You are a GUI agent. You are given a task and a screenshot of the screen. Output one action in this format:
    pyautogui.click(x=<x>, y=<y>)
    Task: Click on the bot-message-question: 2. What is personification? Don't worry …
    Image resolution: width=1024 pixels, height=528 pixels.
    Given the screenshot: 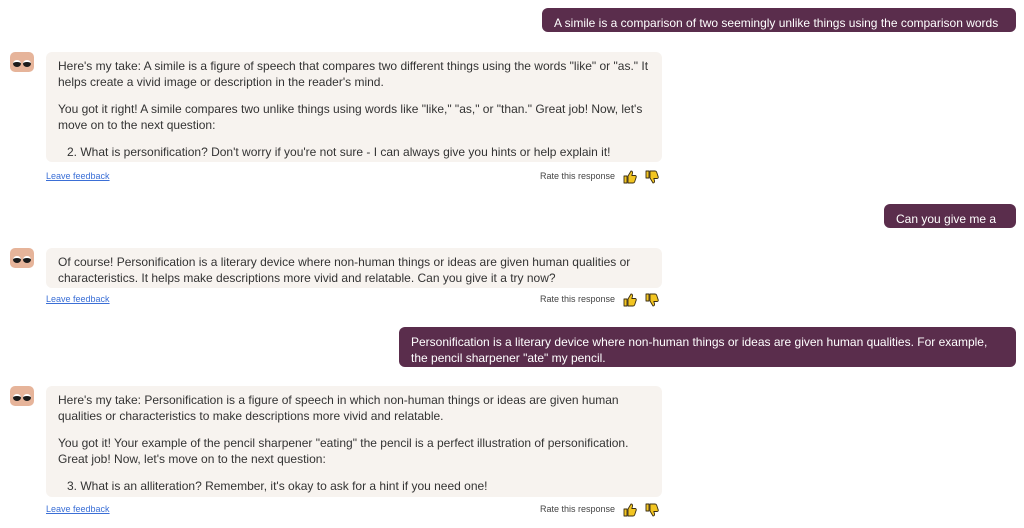 What is the action you would take?
    pyautogui.click(x=339, y=152)
    